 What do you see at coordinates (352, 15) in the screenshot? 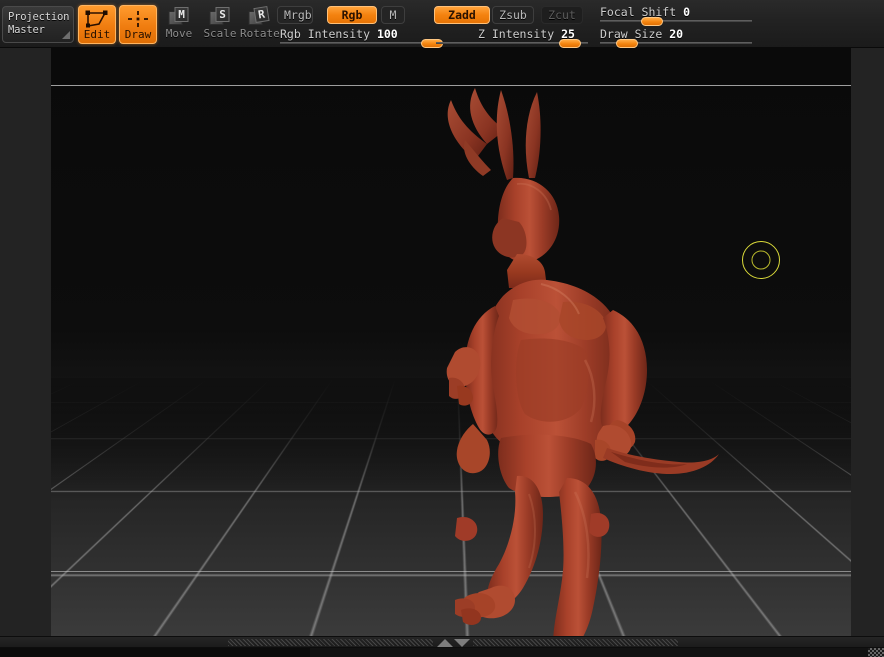
I see `rgb-button: Rgb` at bounding box center [352, 15].